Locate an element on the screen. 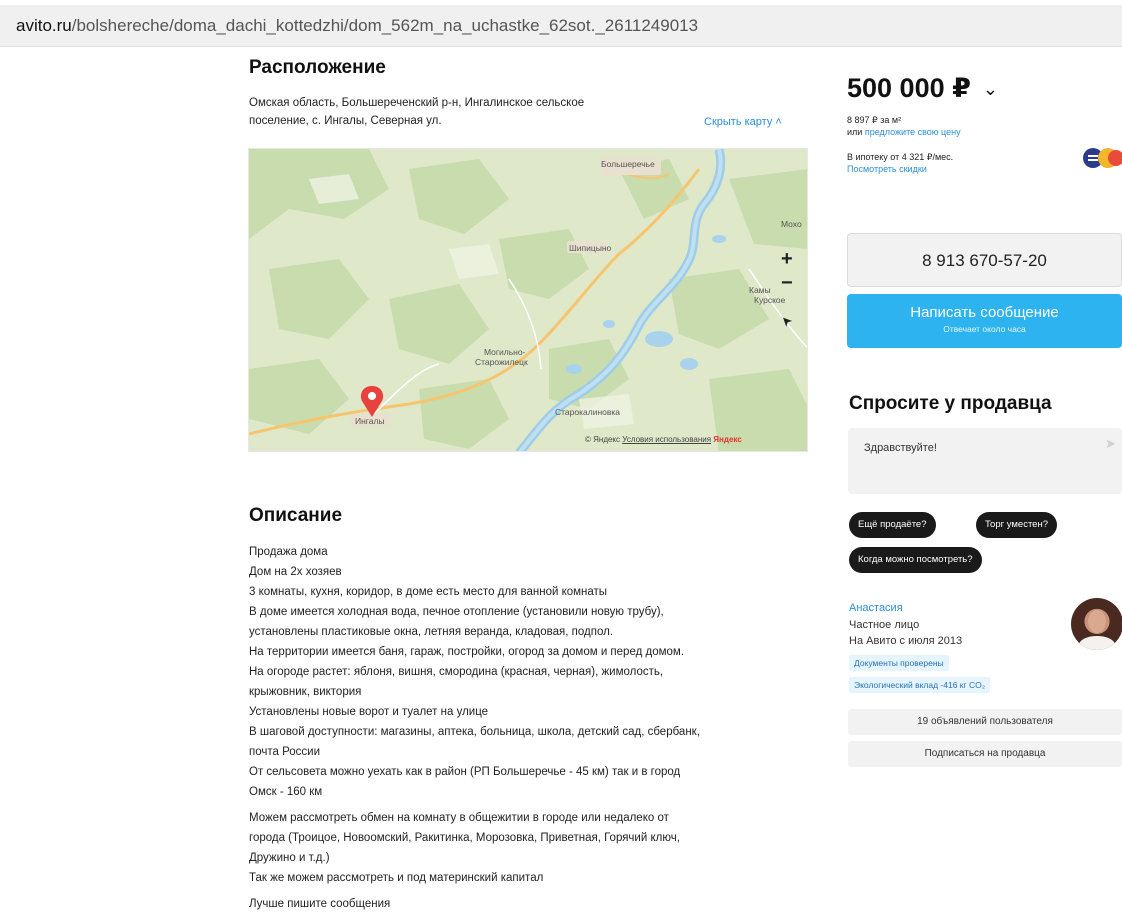 The height and width of the screenshot is (912, 1122). offer-price-link: предложите свою цену is located at coordinates (913, 132).